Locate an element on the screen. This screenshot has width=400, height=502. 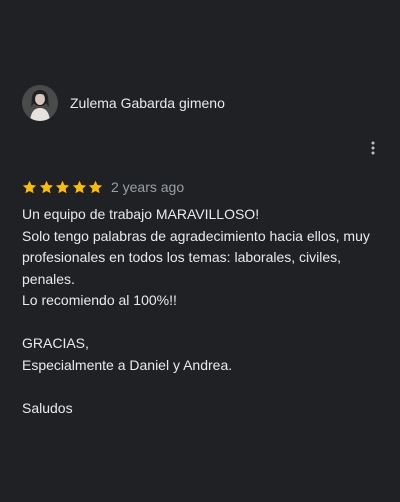
more-vertical-icon is located at coordinates (373, 148).